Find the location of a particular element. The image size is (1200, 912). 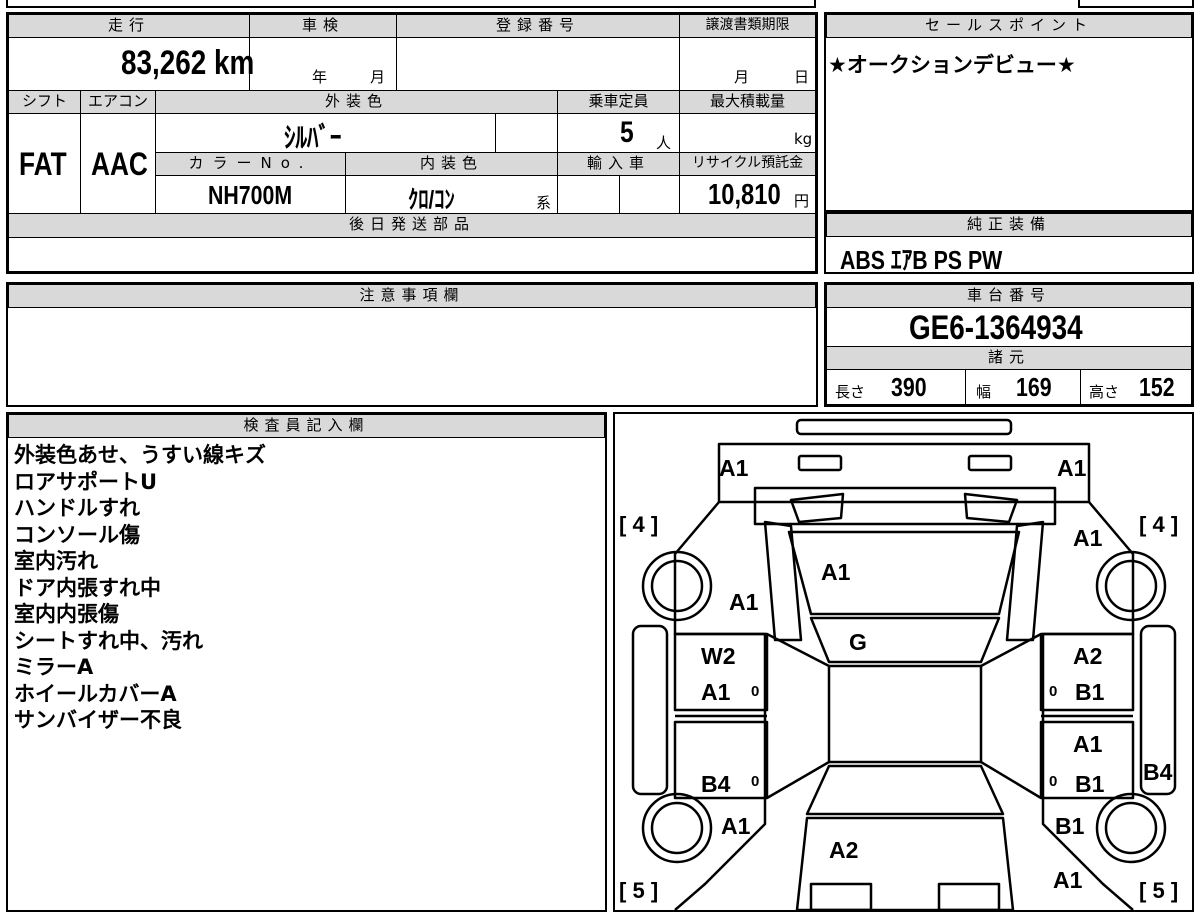

top-strip-right is located at coordinates (1136, 4).